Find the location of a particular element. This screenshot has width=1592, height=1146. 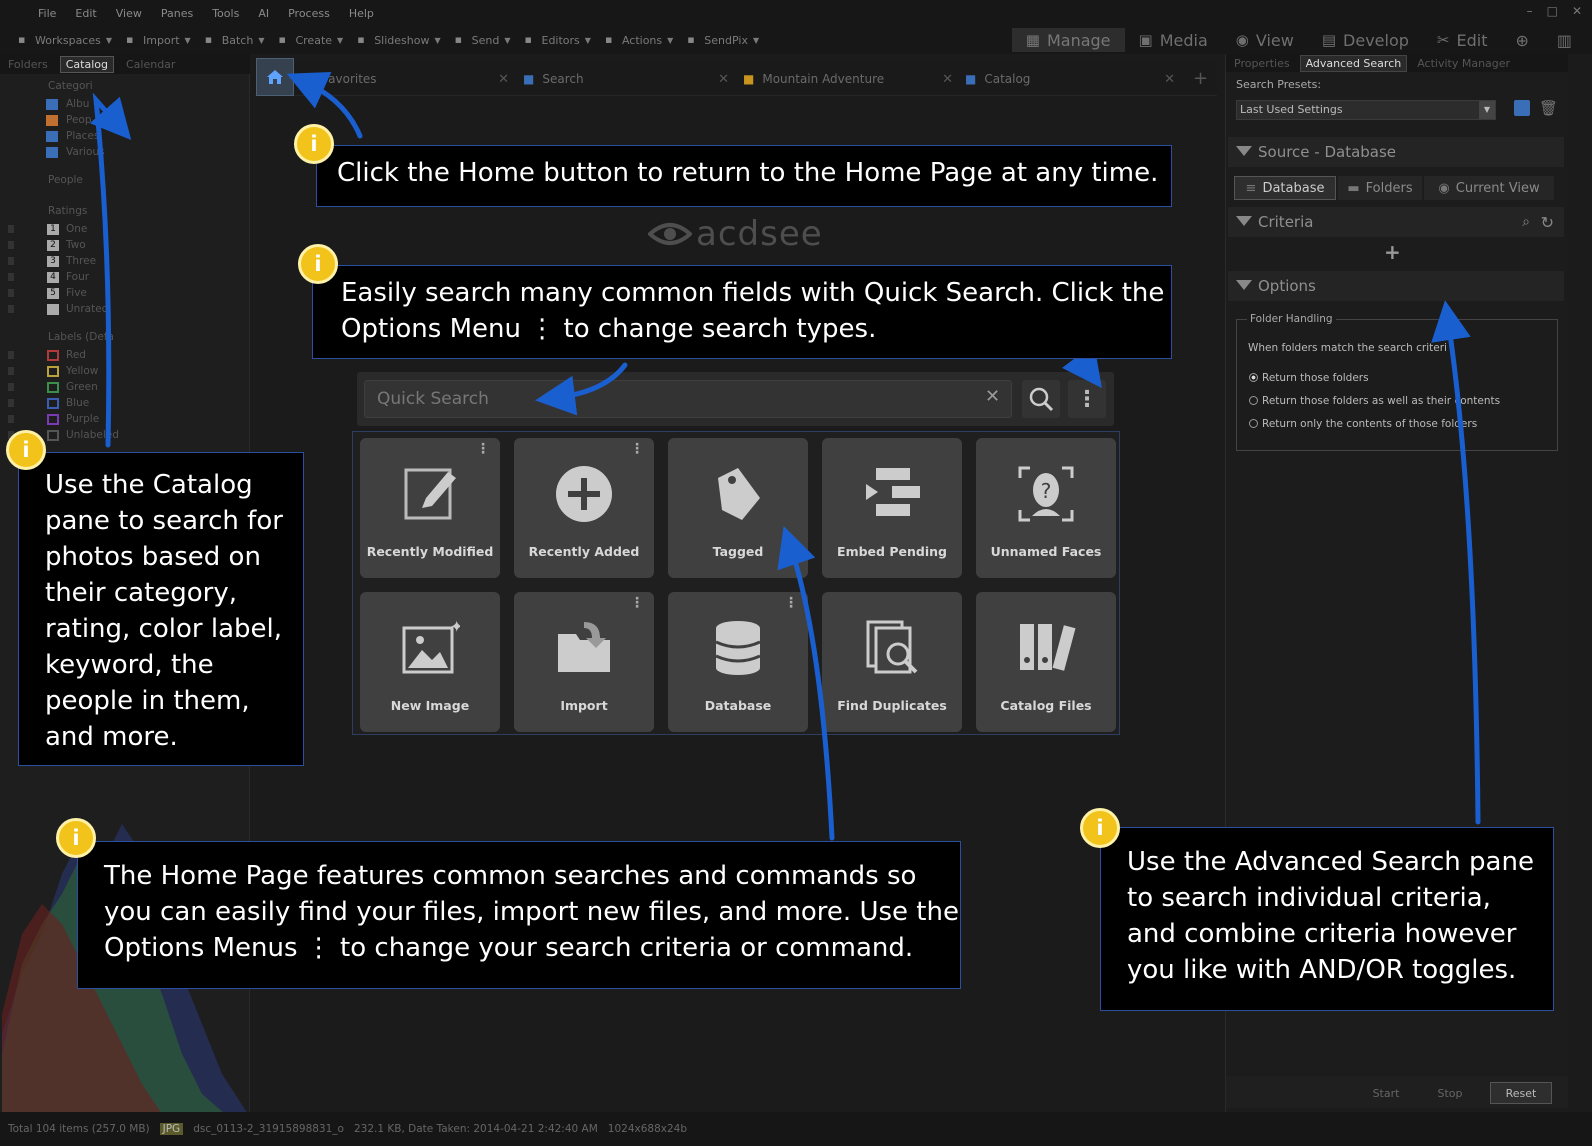

tile-recently-modified: Recently Modified ⋮ is located at coordinates (430, 508).